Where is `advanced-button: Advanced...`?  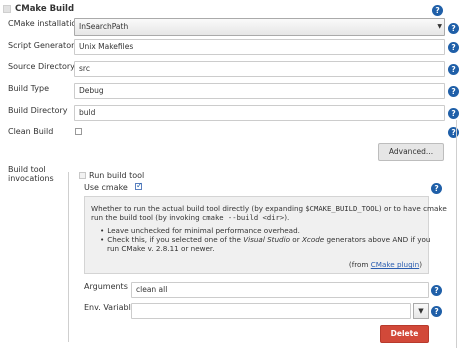
advanced-button: Advanced... is located at coordinates (411, 152).